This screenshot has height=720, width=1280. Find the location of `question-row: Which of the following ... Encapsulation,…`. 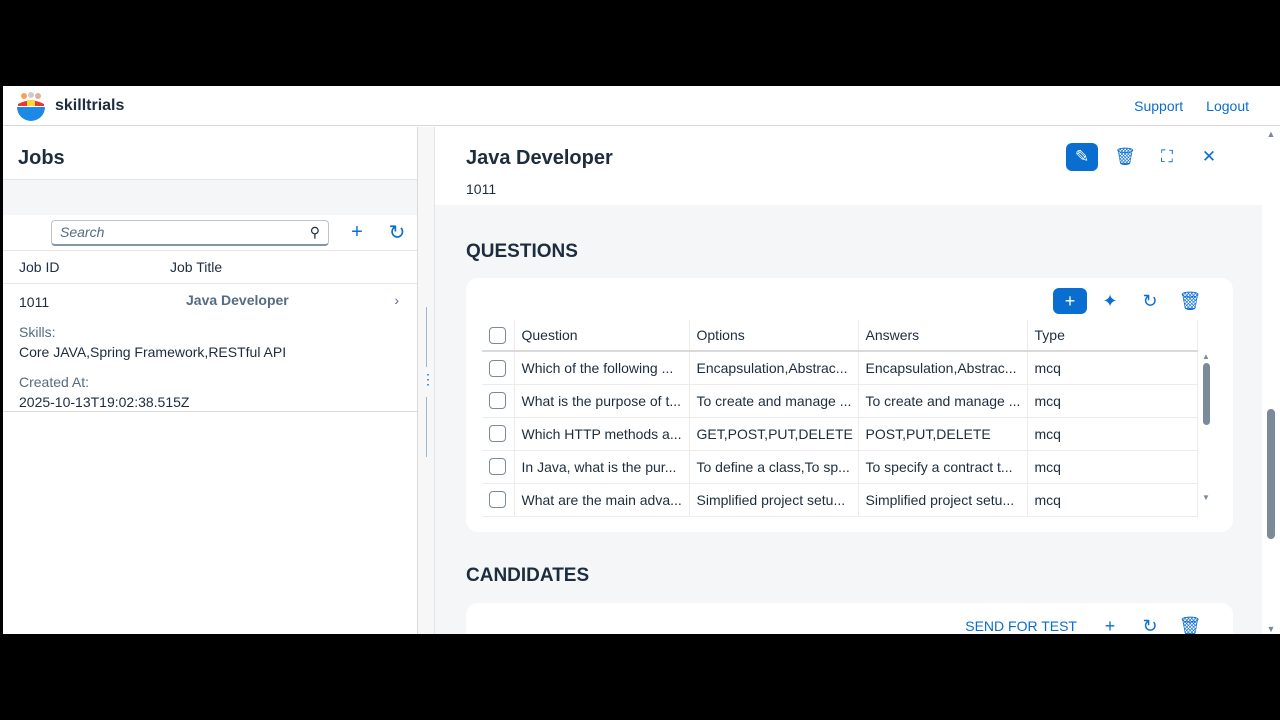

question-row: Which of the following ... Encapsulation,… is located at coordinates (840, 368).